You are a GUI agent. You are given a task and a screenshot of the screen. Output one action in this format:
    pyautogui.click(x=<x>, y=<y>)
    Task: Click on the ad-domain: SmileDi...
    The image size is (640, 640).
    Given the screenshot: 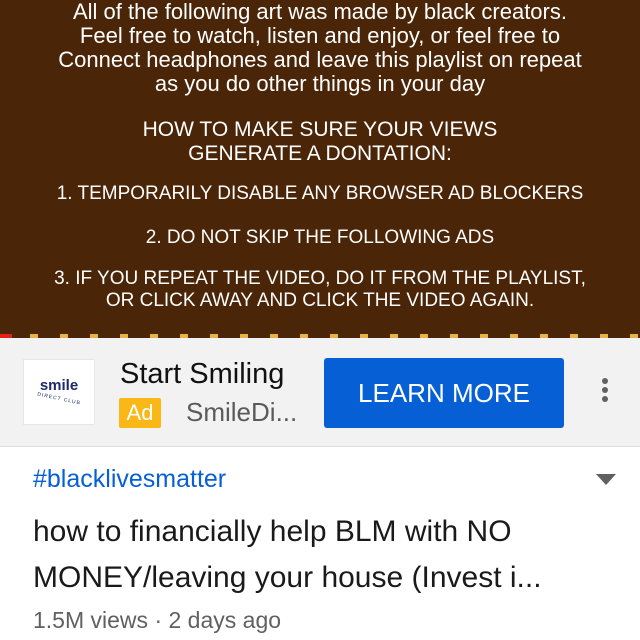 What is the action you would take?
    pyautogui.click(x=241, y=412)
    